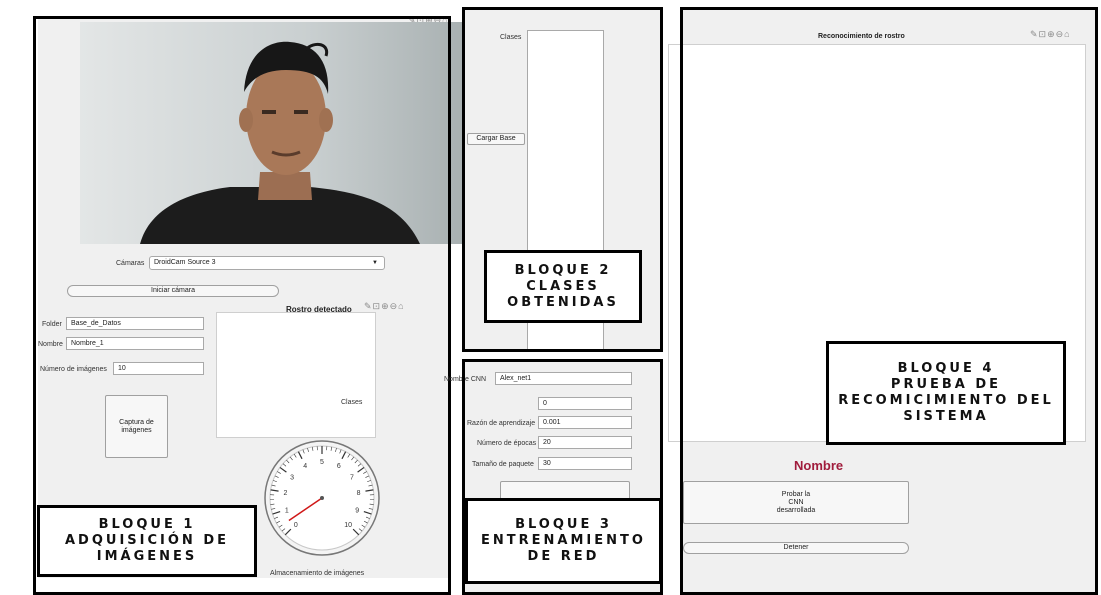 The width and height of the screenshot is (1101, 595). Describe the element at coordinates (562, 477) in the screenshot. I see `block3-frame` at that location.